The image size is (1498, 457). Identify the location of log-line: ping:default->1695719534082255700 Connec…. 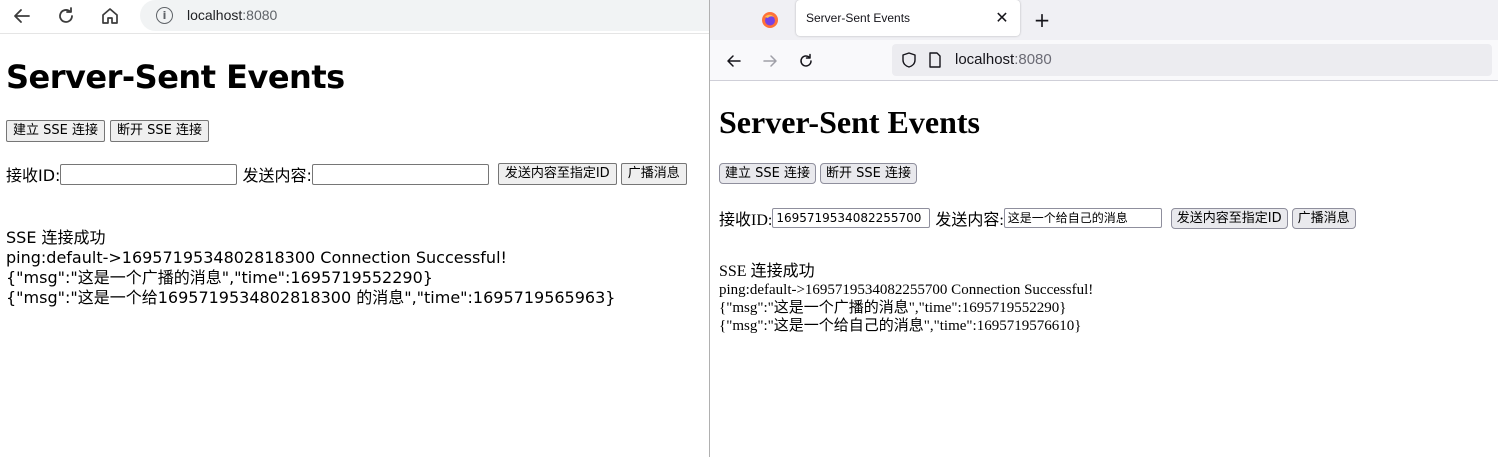
(906, 290).